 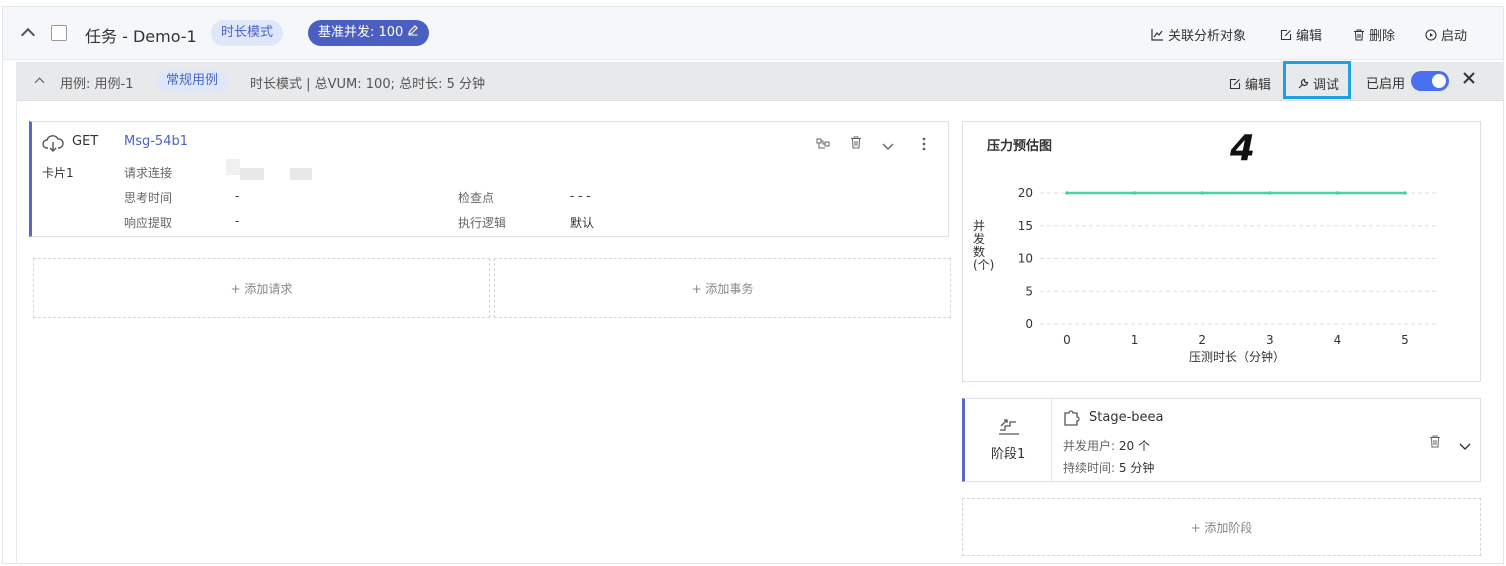 What do you see at coordinates (482, 223) in the screenshot?
I see `exec-logic-label: 执行逻辑` at bounding box center [482, 223].